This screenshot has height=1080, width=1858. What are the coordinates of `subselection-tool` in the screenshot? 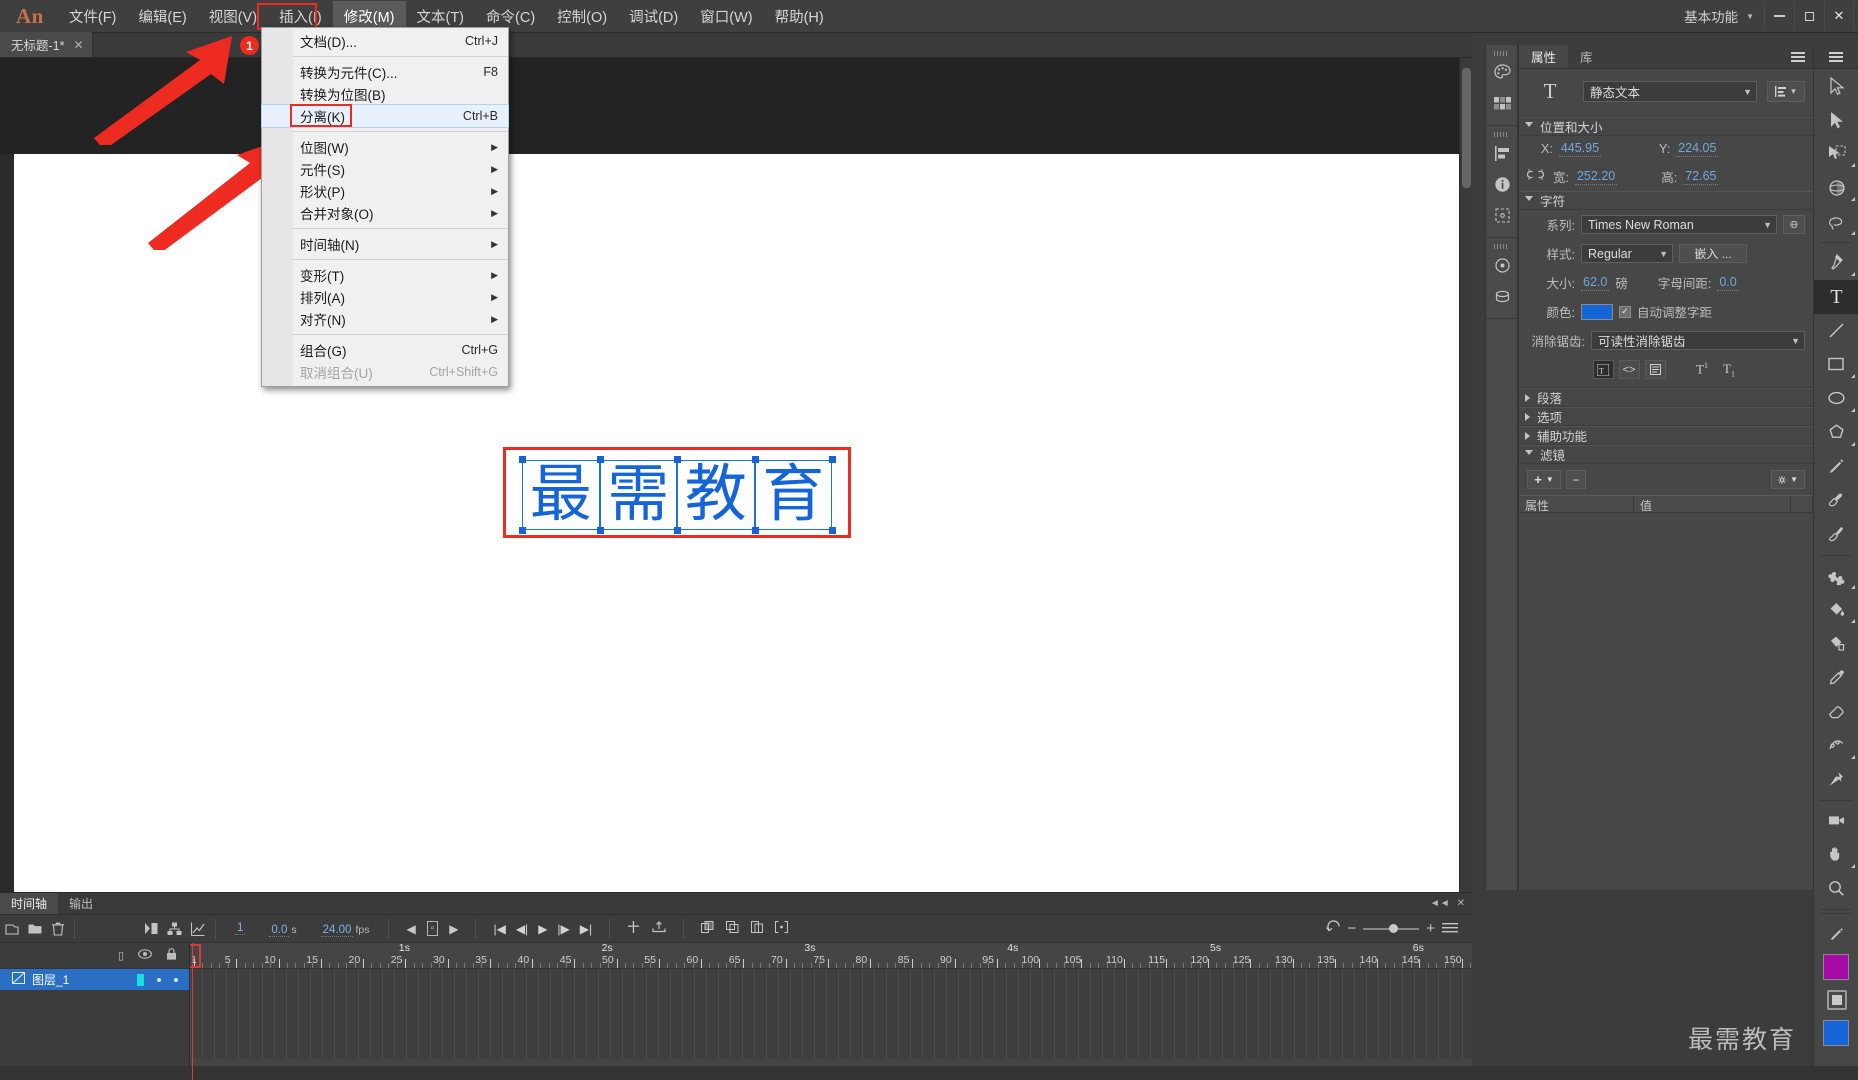 It's located at (1836, 120).